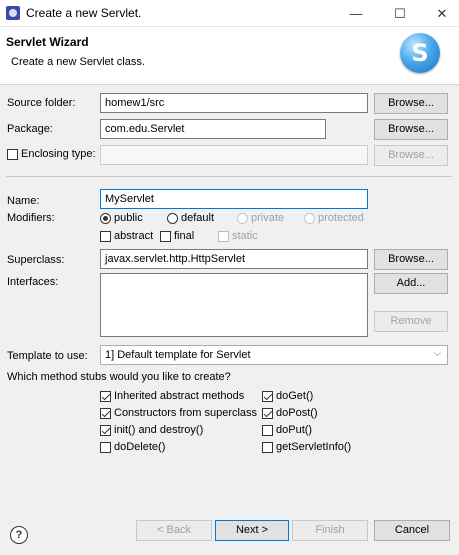 Image resolution: width=459 pixels, height=555 pixels. What do you see at coordinates (105, 218) in the screenshot?
I see `modifier-public-radio` at bounding box center [105, 218].